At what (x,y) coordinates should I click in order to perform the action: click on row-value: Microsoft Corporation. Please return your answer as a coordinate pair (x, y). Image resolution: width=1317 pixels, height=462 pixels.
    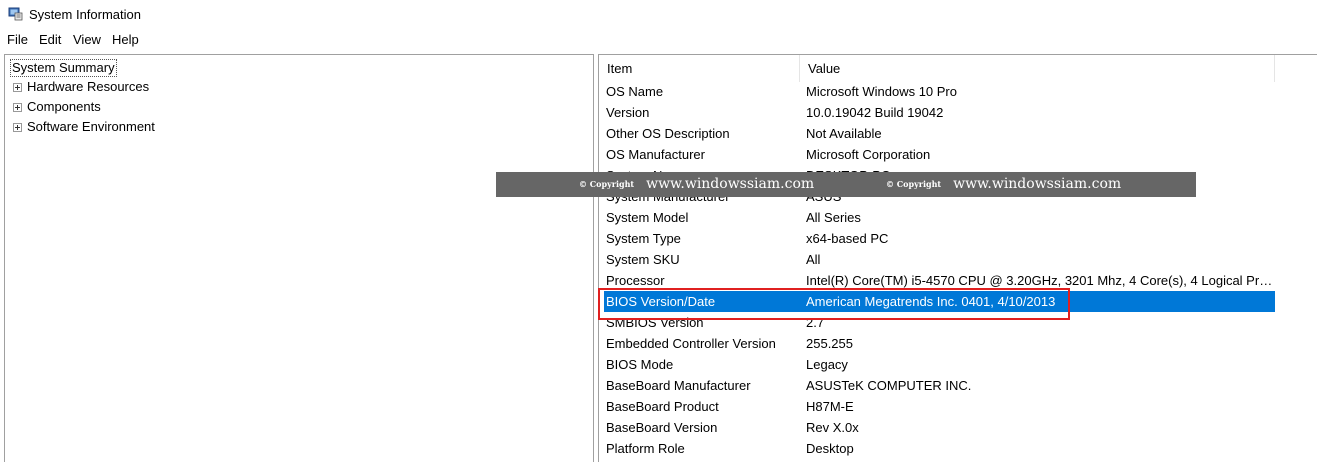
    Looking at the image, I should click on (868, 154).